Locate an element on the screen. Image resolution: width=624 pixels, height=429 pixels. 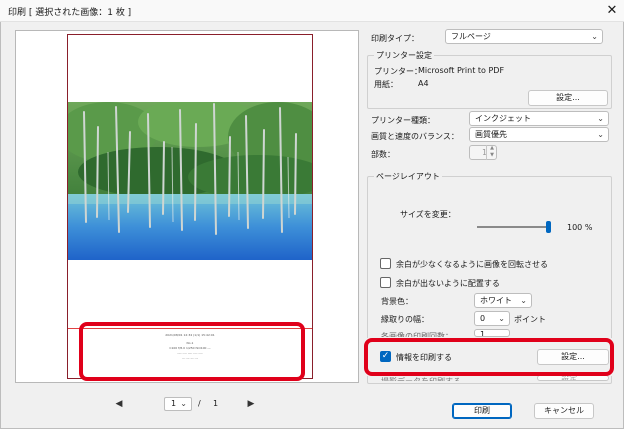
quality-balance-value: 画質優先 is located at coordinates (491, 134).